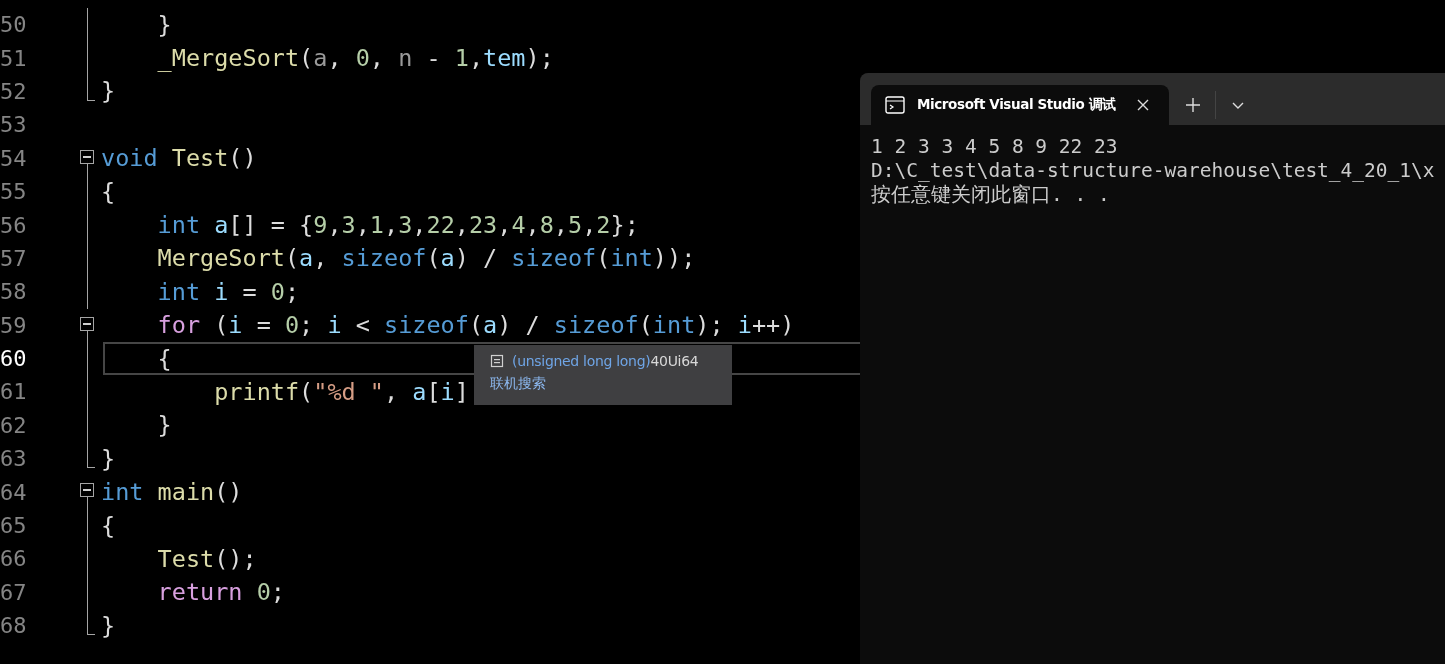 The width and height of the screenshot is (1445, 664). Describe the element at coordinates (14, 258) in the screenshot. I see `line-number: 57` at that location.